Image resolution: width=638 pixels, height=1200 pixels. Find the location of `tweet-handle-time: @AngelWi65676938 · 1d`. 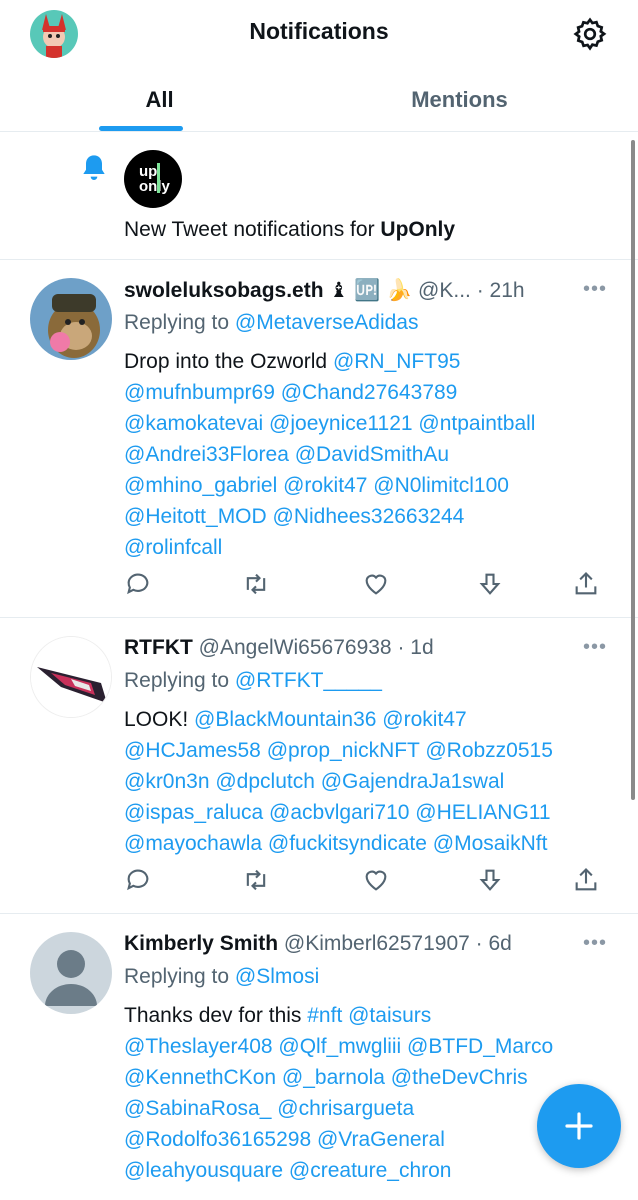

tweet-handle-time: @AngelWi65676938 · 1d is located at coordinates (313, 647).